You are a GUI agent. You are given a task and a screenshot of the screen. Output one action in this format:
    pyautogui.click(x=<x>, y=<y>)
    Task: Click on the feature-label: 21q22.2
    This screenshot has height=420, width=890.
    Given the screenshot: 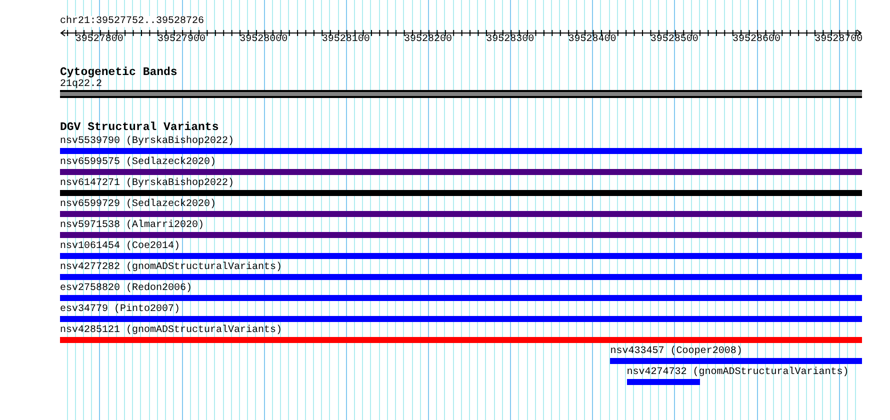 What is the action you would take?
    pyautogui.click(x=81, y=84)
    